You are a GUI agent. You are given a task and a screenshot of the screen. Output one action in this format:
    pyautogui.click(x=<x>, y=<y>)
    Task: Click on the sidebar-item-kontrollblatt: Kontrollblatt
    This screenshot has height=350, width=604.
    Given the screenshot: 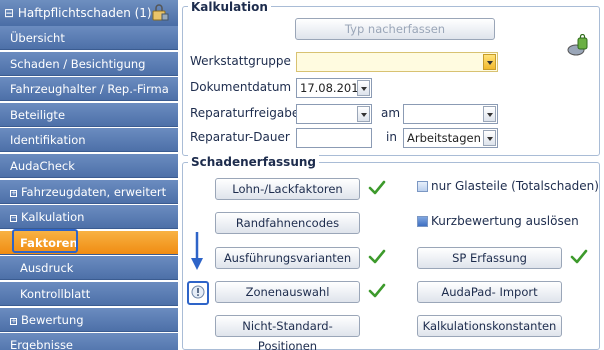 What is the action you would take?
    pyautogui.click(x=89, y=294)
    